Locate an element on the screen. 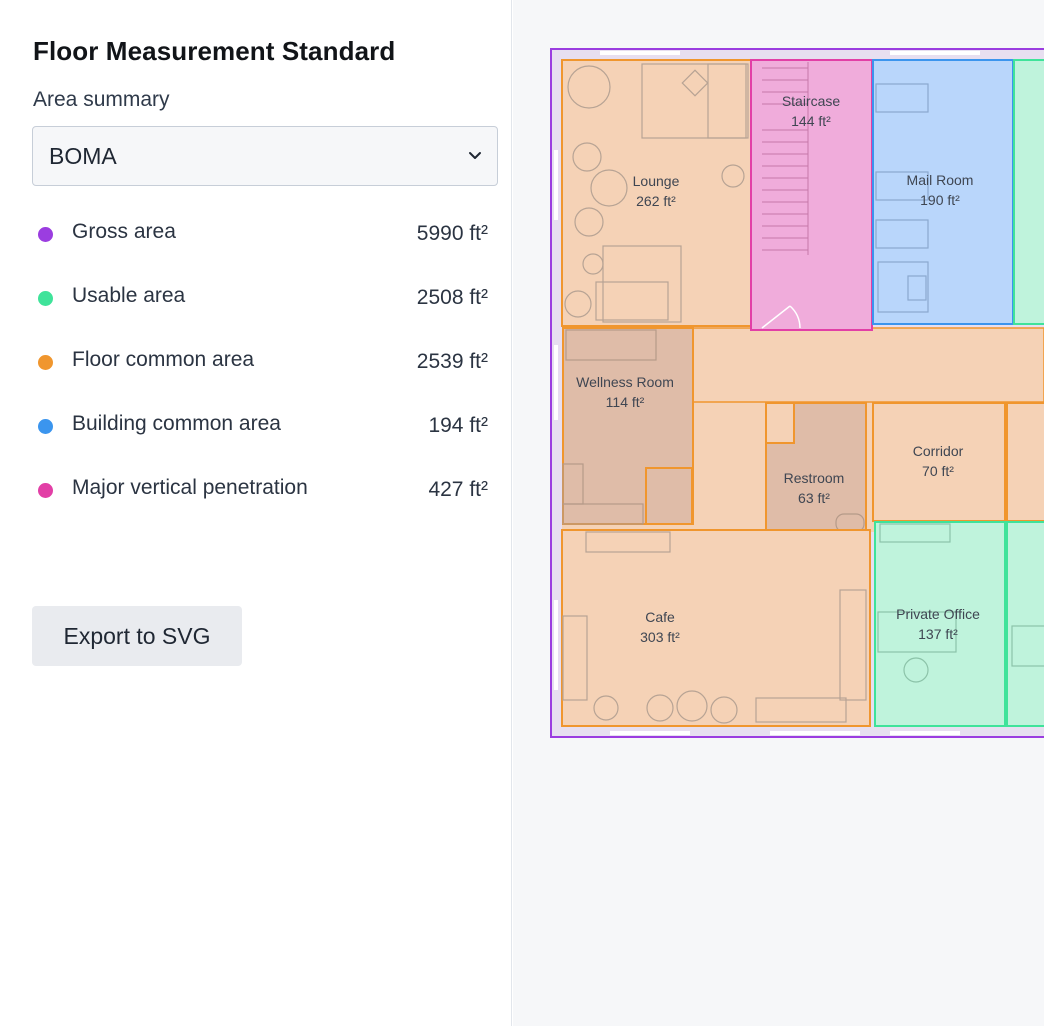 The height and width of the screenshot is (1026, 1044). corridor-area: 70 ft² is located at coordinates (938, 471).